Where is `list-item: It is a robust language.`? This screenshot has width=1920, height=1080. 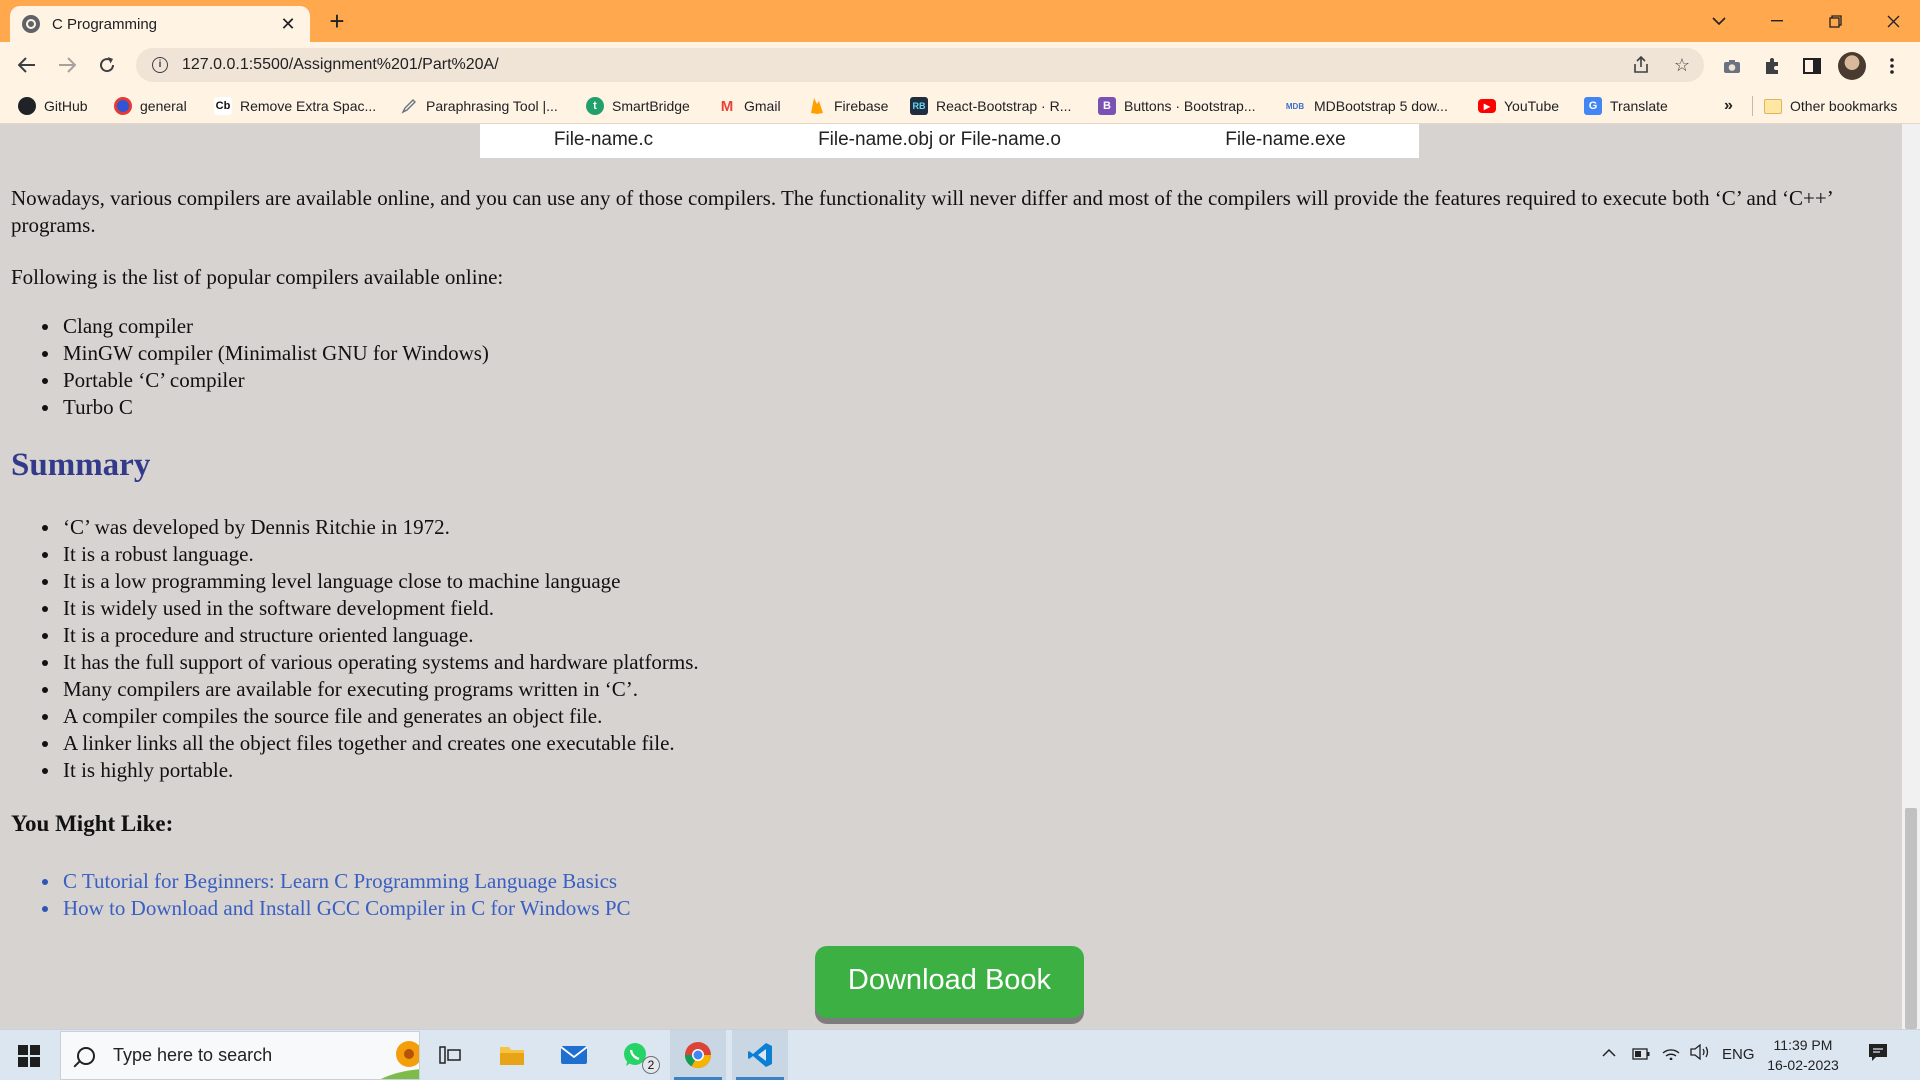 list-item: It is a robust language. is located at coordinates (380, 554).